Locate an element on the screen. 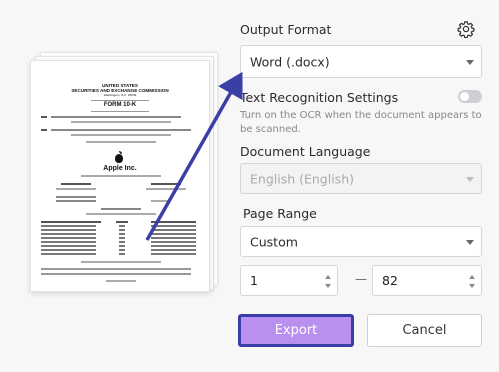 This screenshot has width=499, height=372. text-recognition-label: Text Recognition Settings is located at coordinates (319, 97).